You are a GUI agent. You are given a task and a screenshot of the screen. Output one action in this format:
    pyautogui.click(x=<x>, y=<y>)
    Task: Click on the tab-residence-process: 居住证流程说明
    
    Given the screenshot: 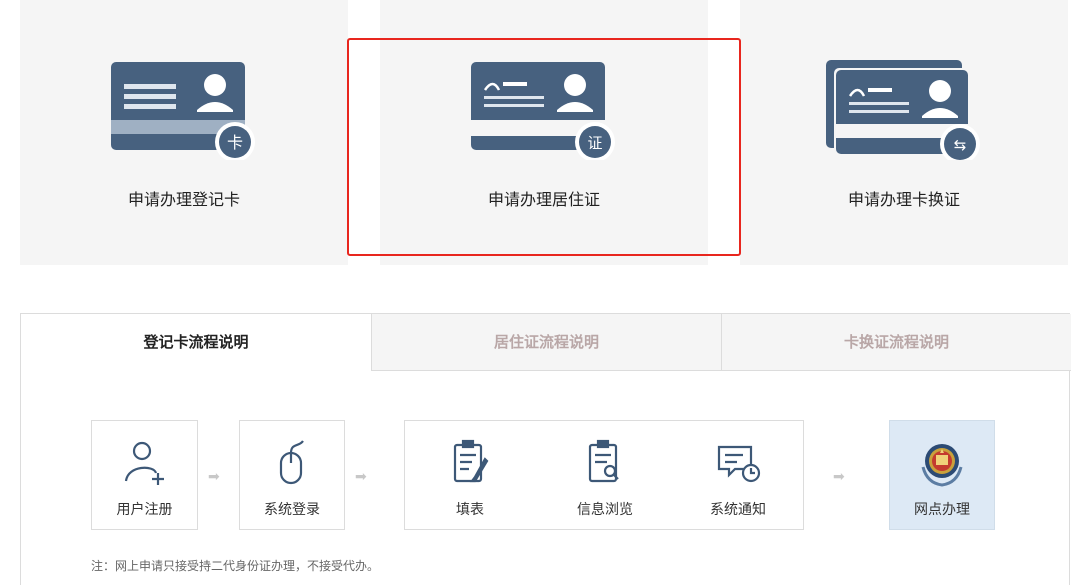 What is the action you would take?
    pyautogui.click(x=546, y=342)
    